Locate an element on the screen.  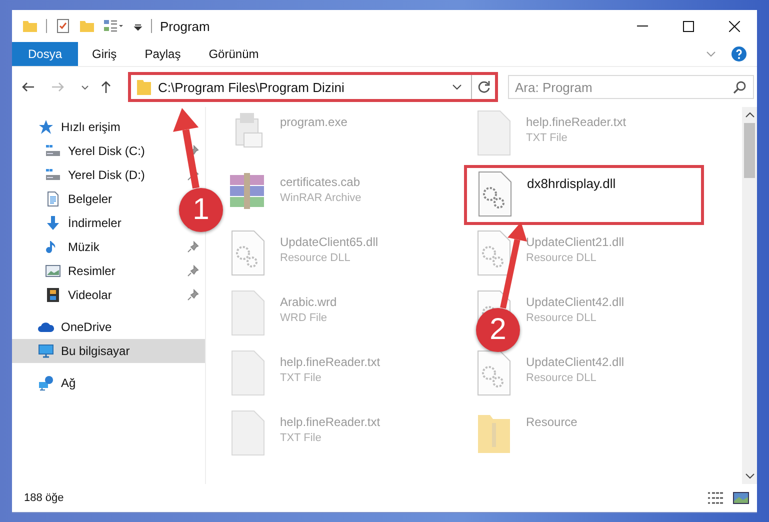
window-title: Program is located at coordinates (185, 26).